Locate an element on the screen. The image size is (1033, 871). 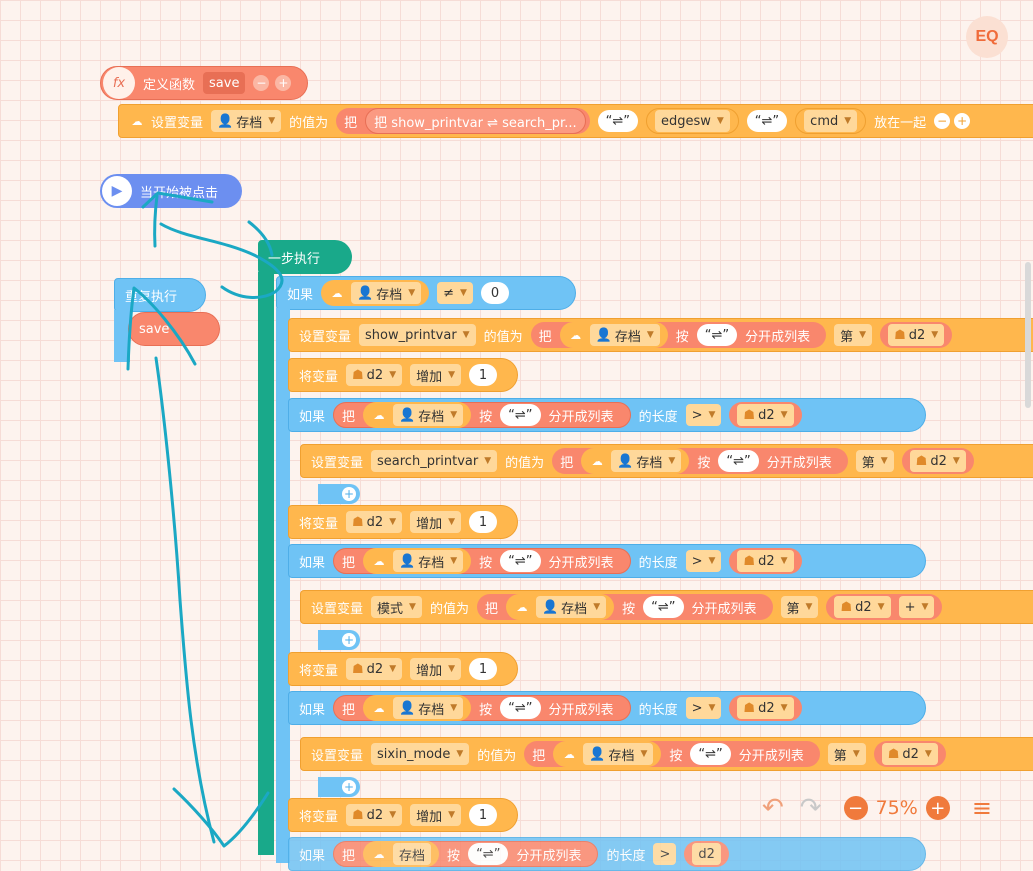
var-reporter: d2 is located at coordinates (706, 854).